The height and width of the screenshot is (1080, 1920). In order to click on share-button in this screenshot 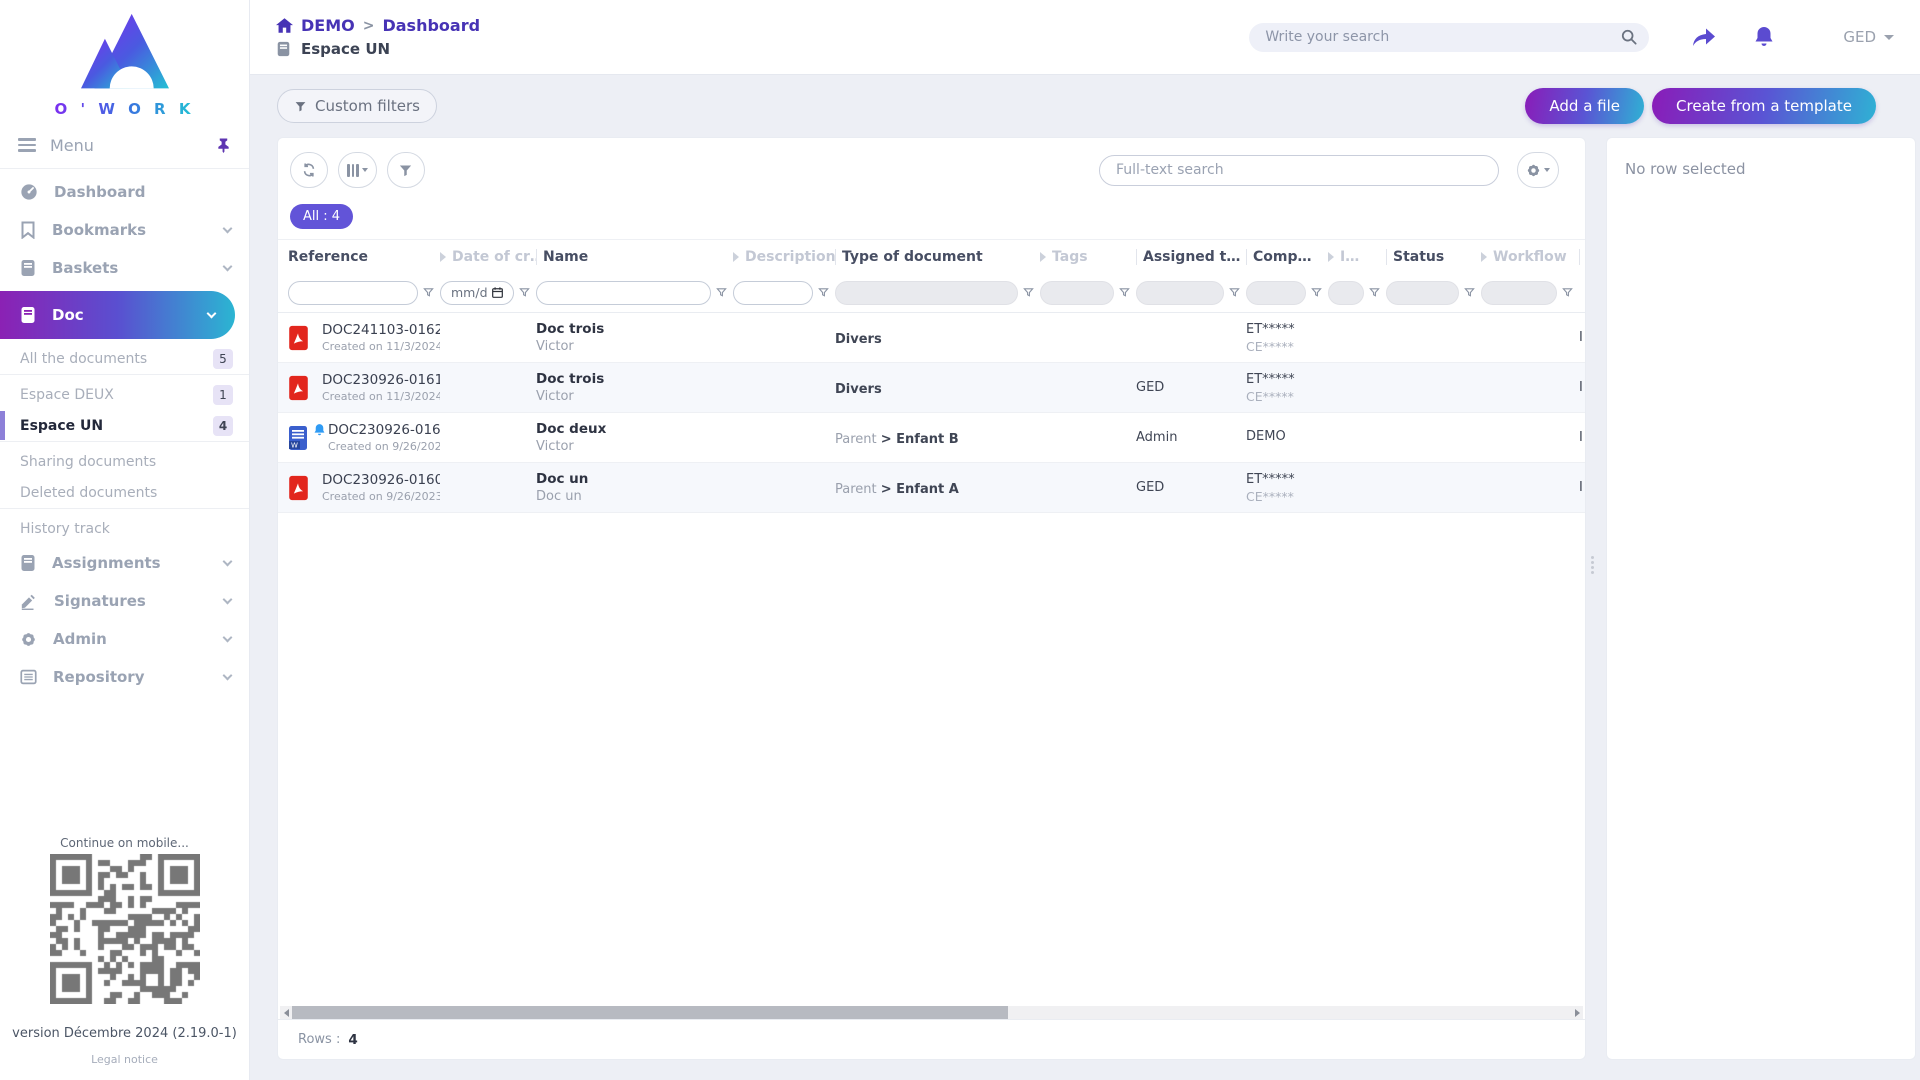, I will do `click(1704, 37)`.